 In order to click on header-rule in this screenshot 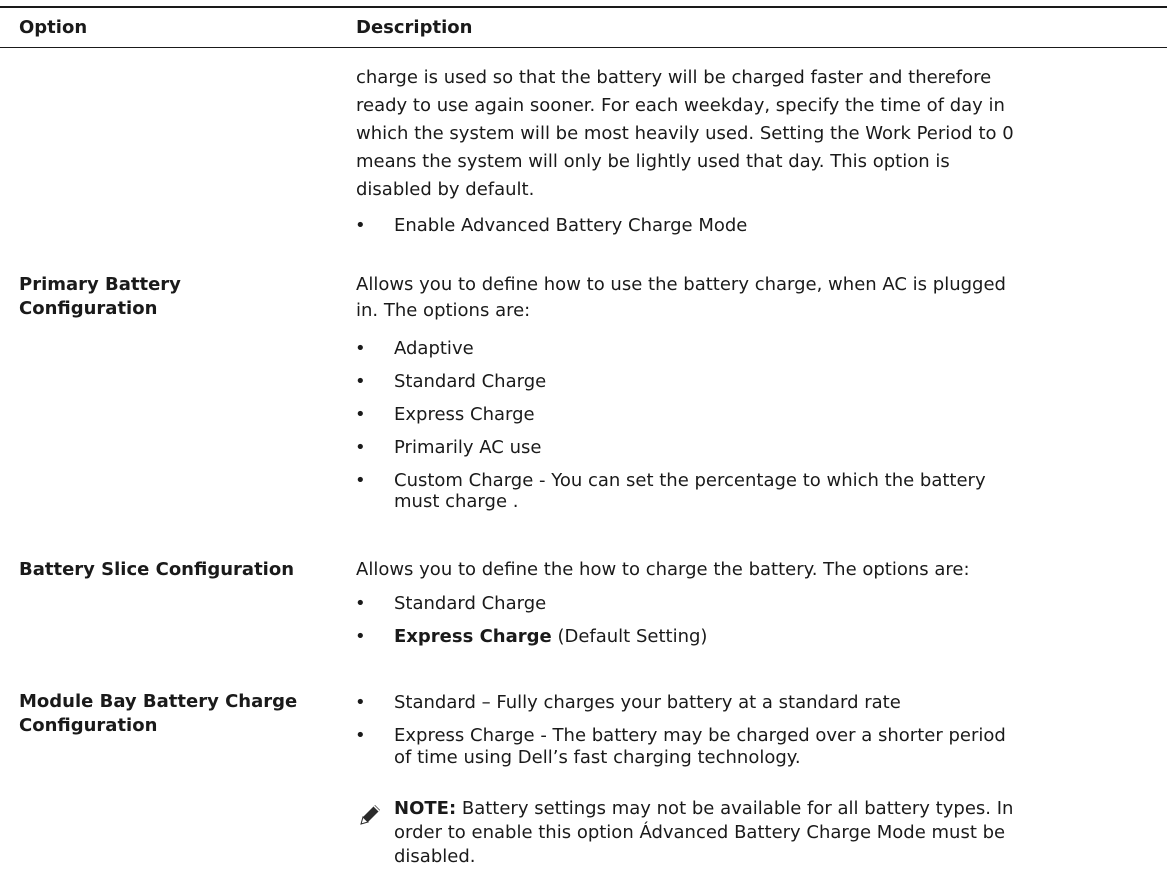, I will do `click(583, 47)`.